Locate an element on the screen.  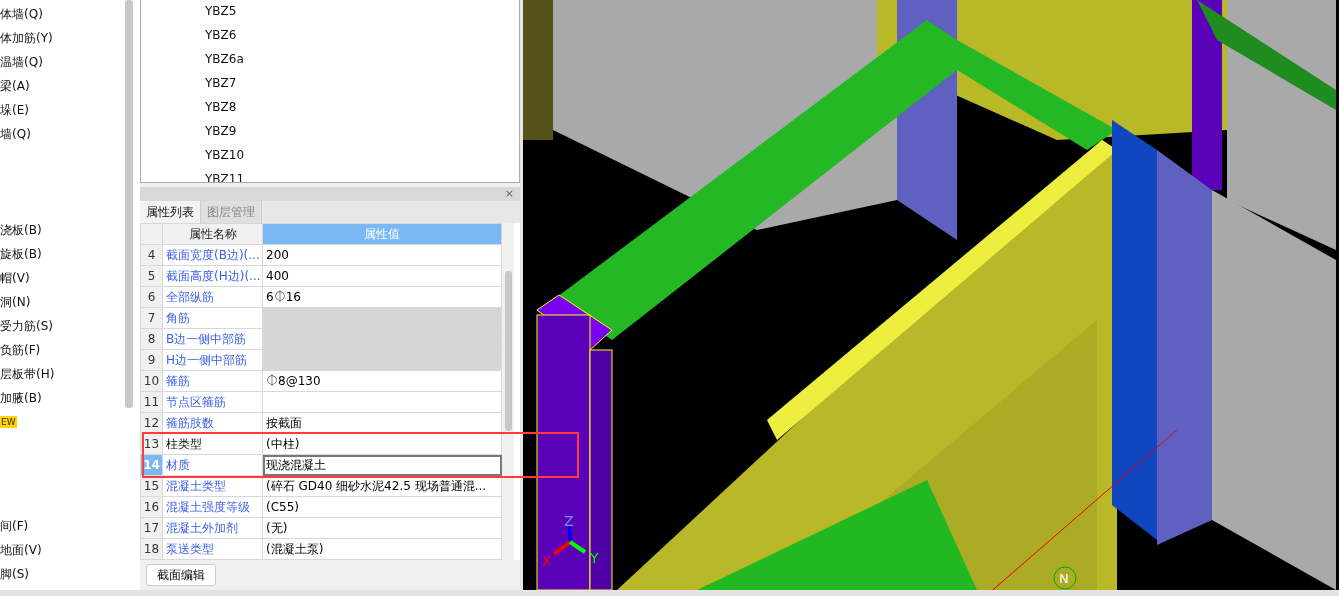
header-cell is located at coordinates (151, 234).